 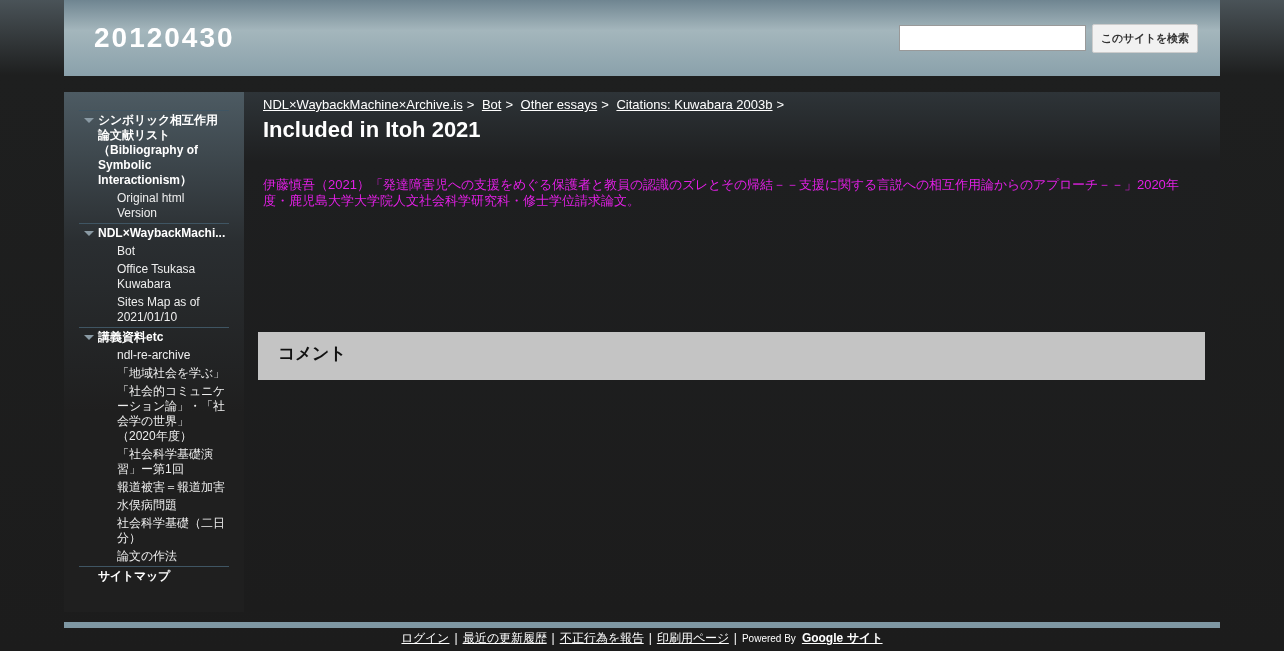 I want to click on sidebar-subitem: Sites Map as of 2021/01/10, so click(x=171, y=310).